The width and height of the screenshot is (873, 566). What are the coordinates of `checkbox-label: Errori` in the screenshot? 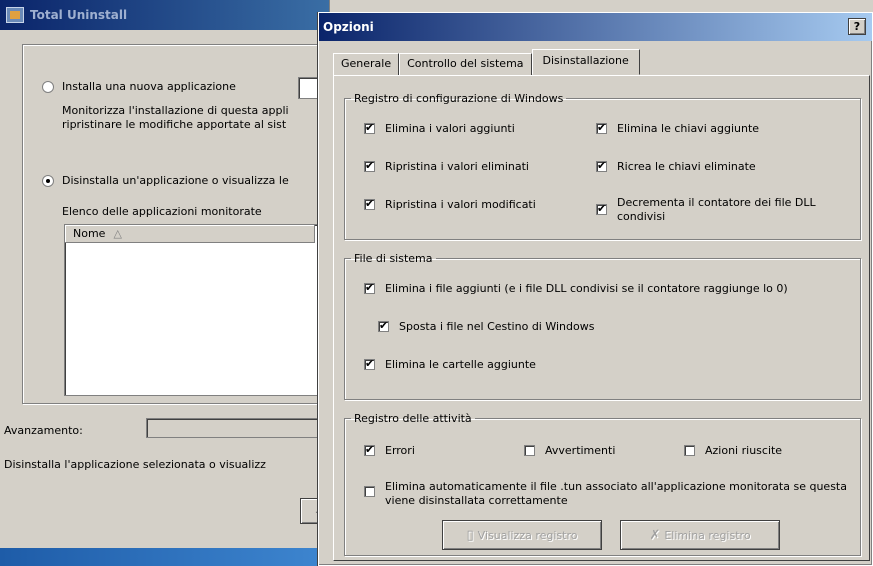 It's located at (400, 450).